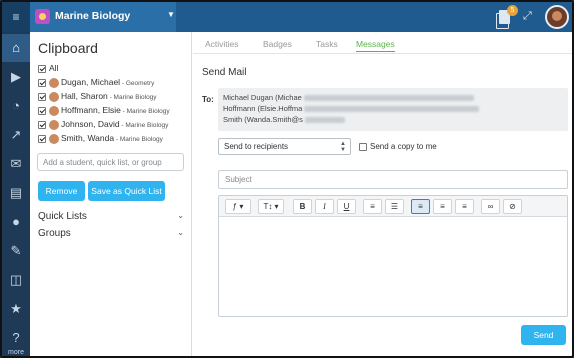  I want to click on student-class: - Geometry, so click(137, 83).